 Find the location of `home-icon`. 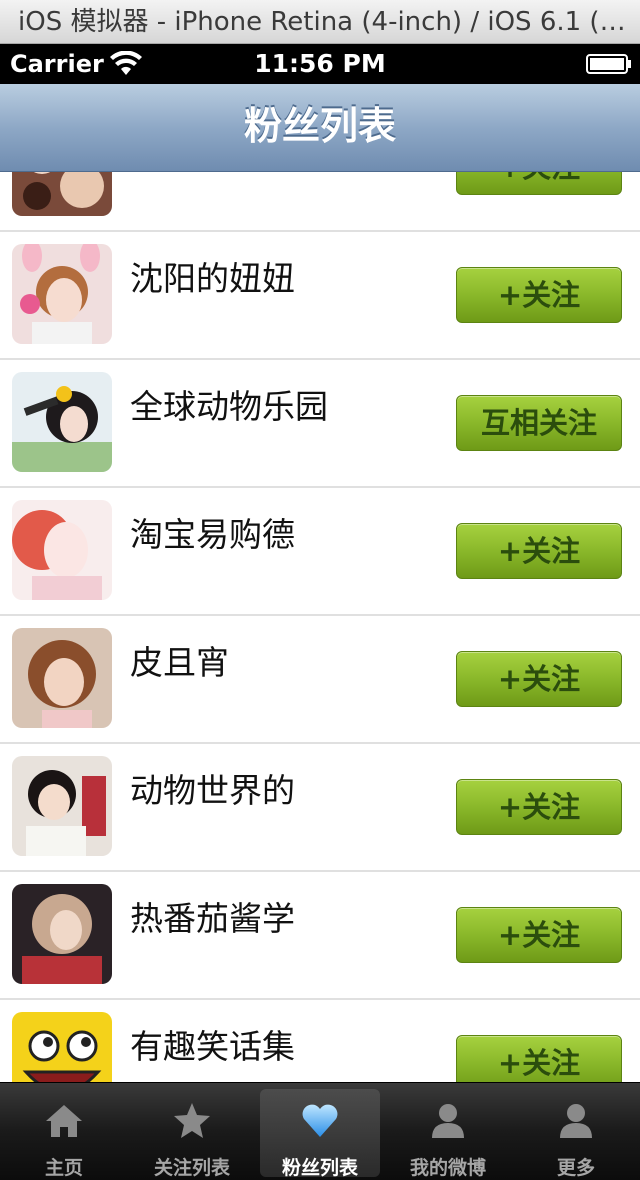

home-icon is located at coordinates (64, 1121).